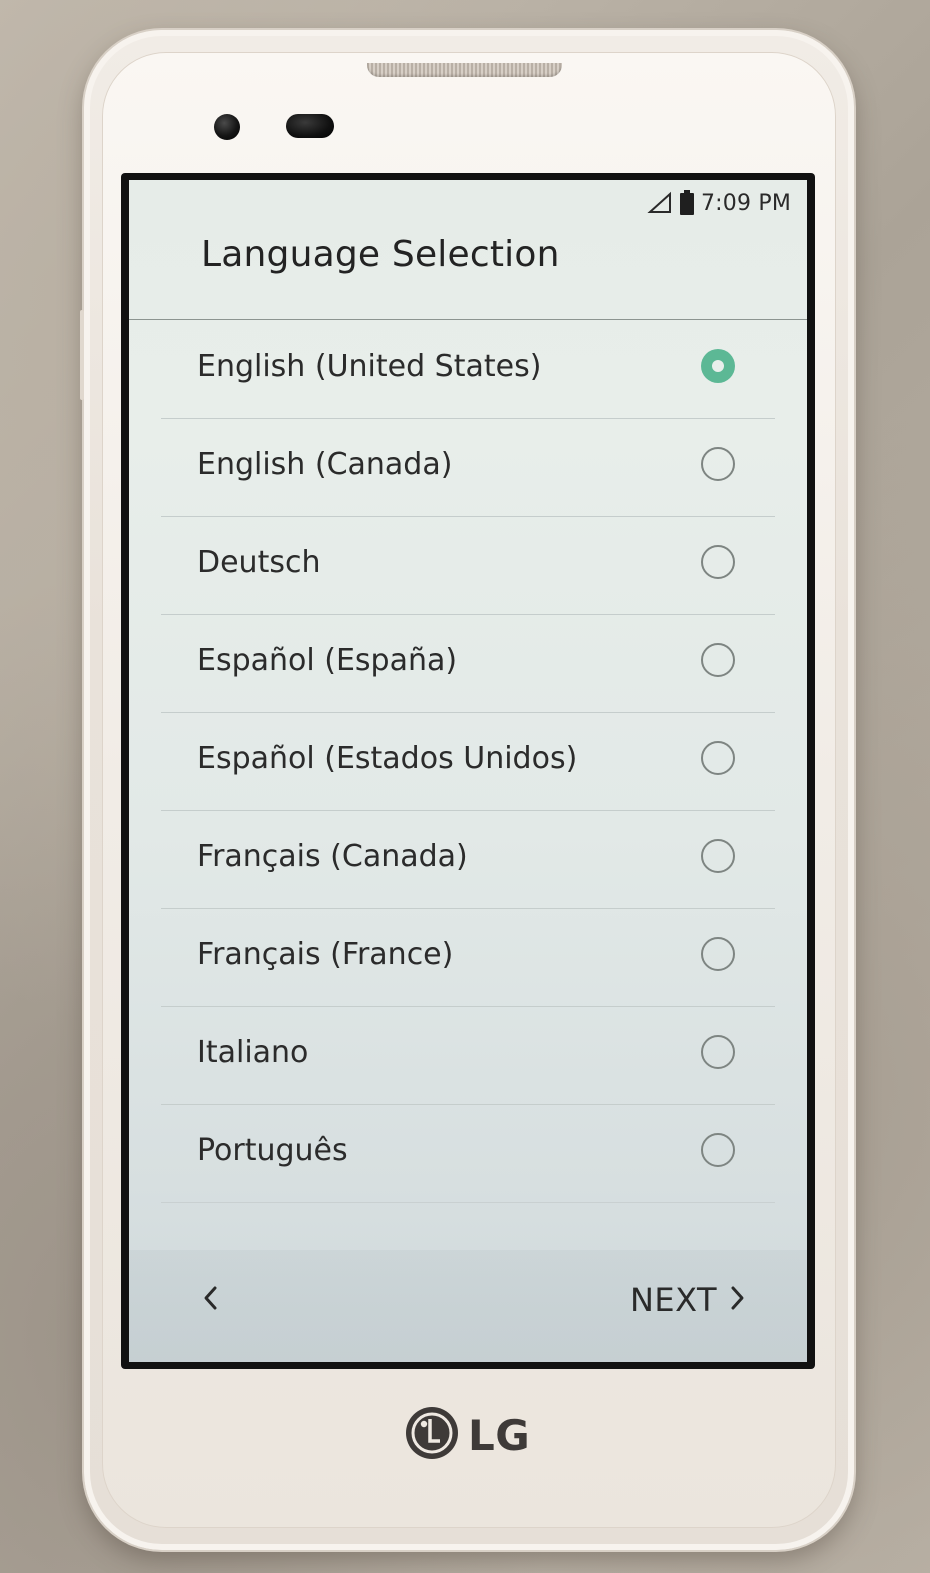 Image resolution: width=930 pixels, height=1573 pixels. What do you see at coordinates (310, 126) in the screenshot?
I see `proximity-sensor` at bounding box center [310, 126].